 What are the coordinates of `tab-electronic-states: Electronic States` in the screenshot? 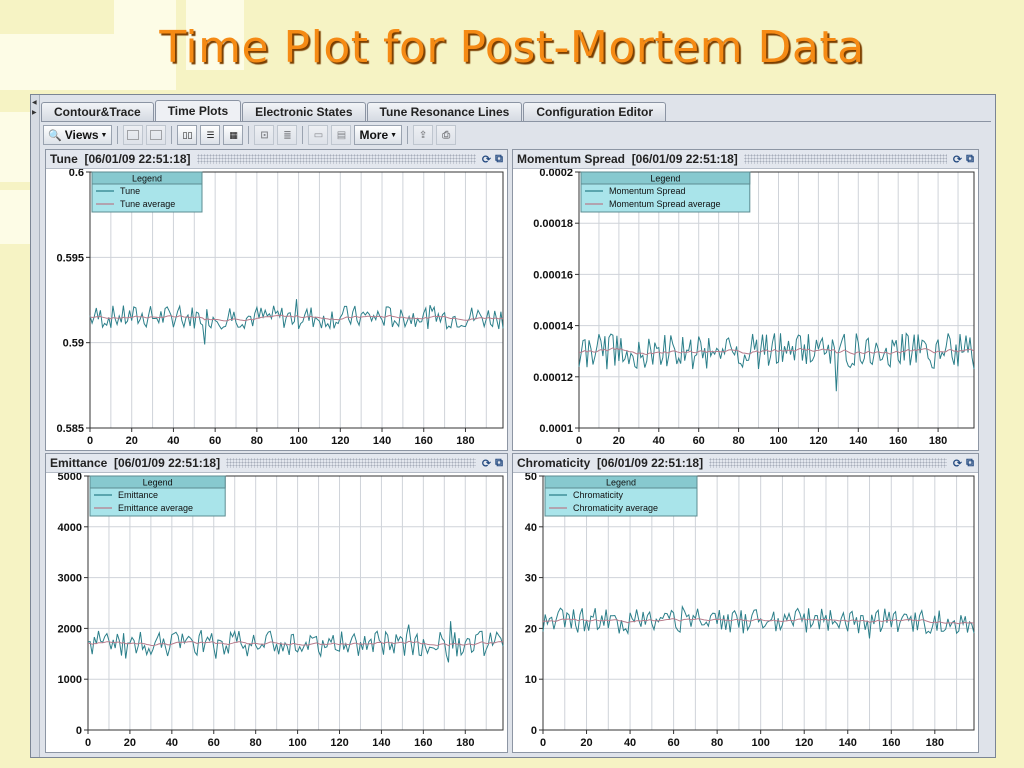 It's located at (304, 111).